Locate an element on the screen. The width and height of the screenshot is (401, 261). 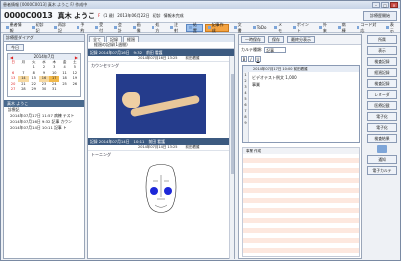
toolbar-button: 会計 is located at coordinates (119, 27).